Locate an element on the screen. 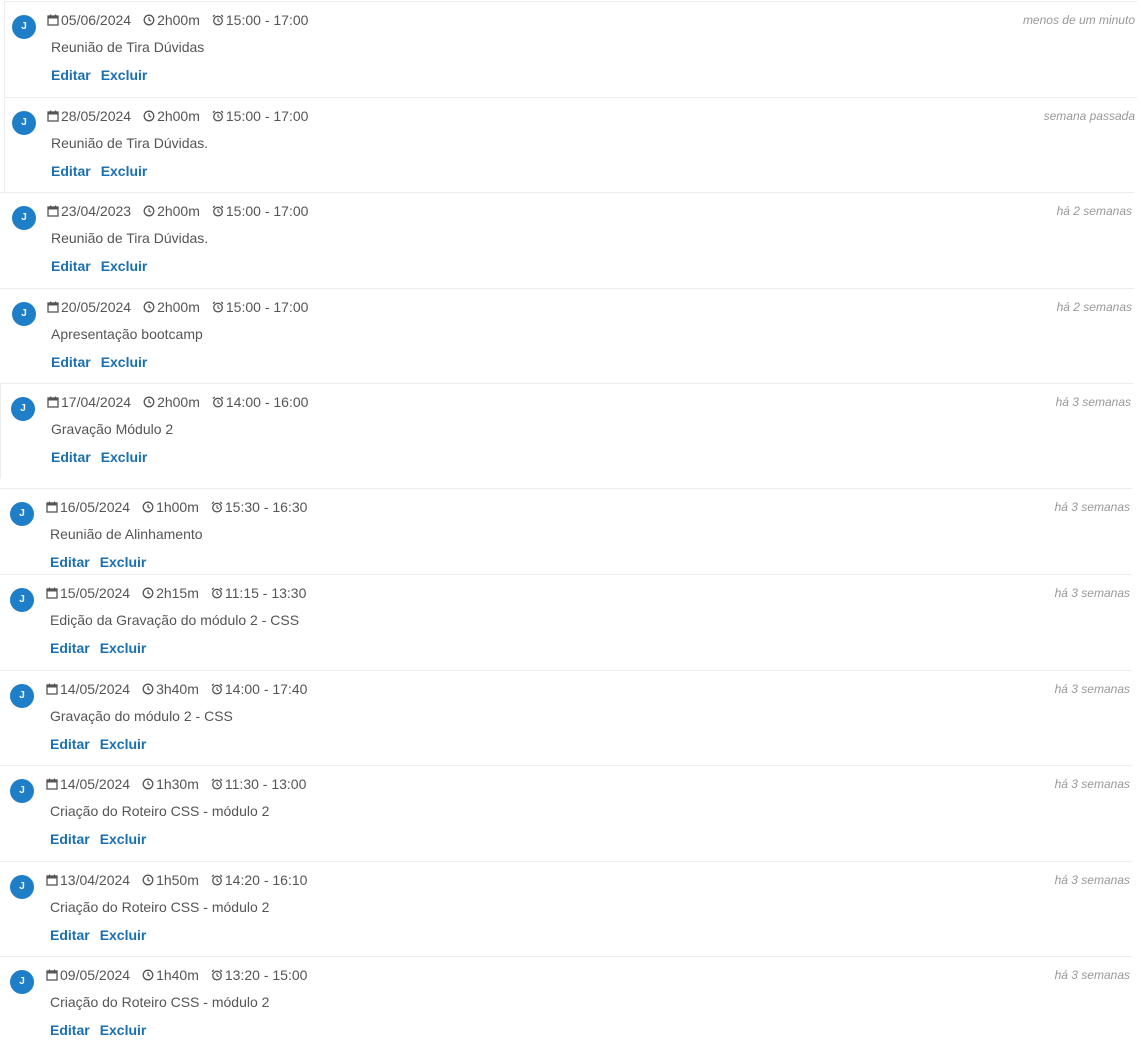 Image resolution: width=1141 pixels, height=1052 pixels. entry-time-range: 14:00 - 16:00 is located at coordinates (260, 402).